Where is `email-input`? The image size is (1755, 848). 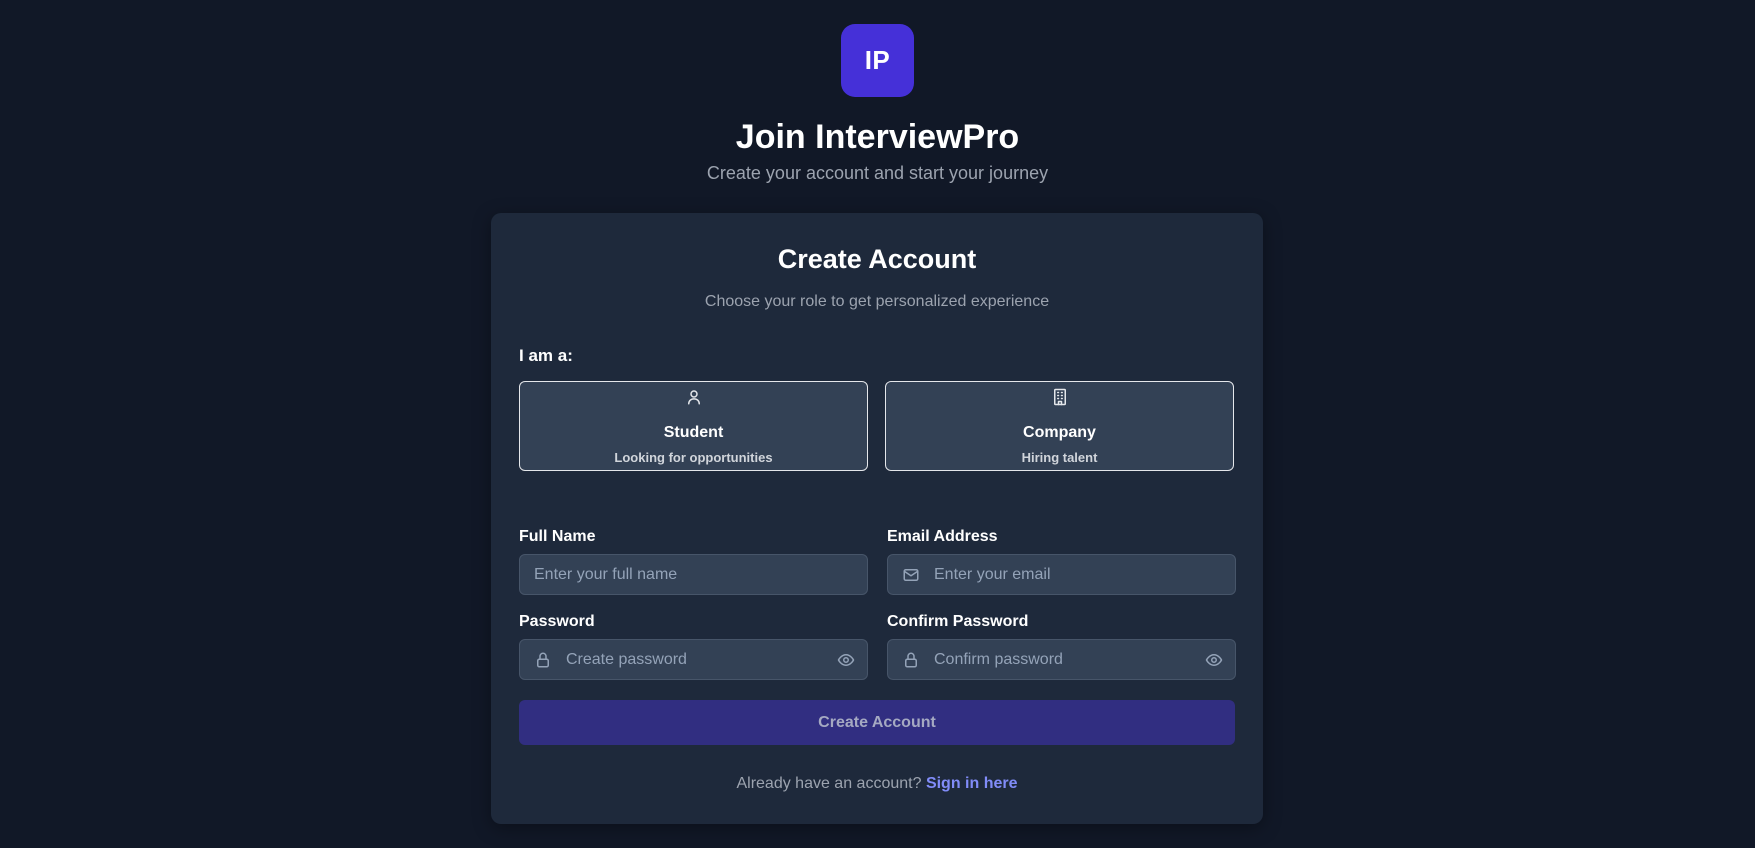
email-input is located at coordinates (1079, 574).